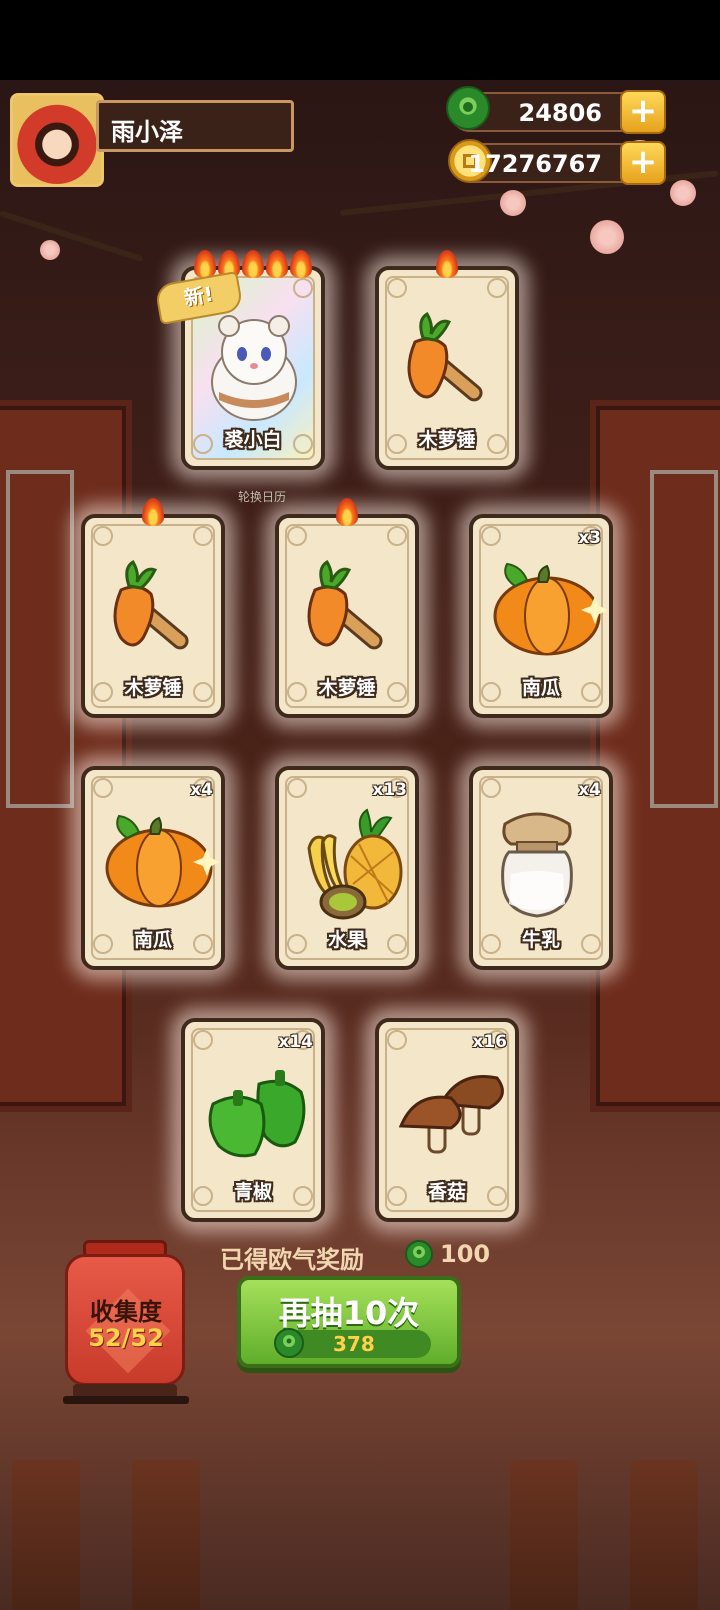  I want to click on add-gold-button: +, so click(643, 163).